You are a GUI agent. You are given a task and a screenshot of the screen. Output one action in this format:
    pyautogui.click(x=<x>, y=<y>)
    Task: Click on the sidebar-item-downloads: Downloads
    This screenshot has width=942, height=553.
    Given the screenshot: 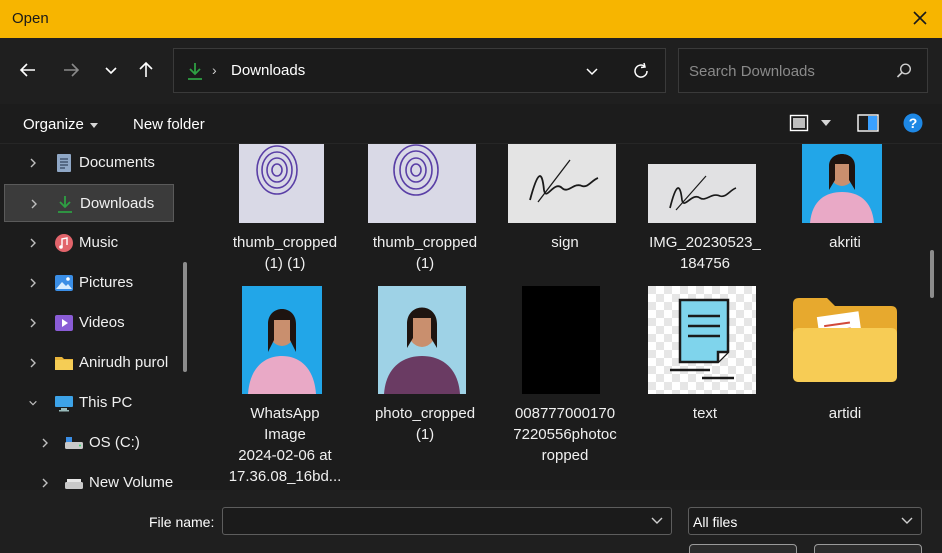 What is the action you would take?
    pyautogui.click(x=89, y=203)
    